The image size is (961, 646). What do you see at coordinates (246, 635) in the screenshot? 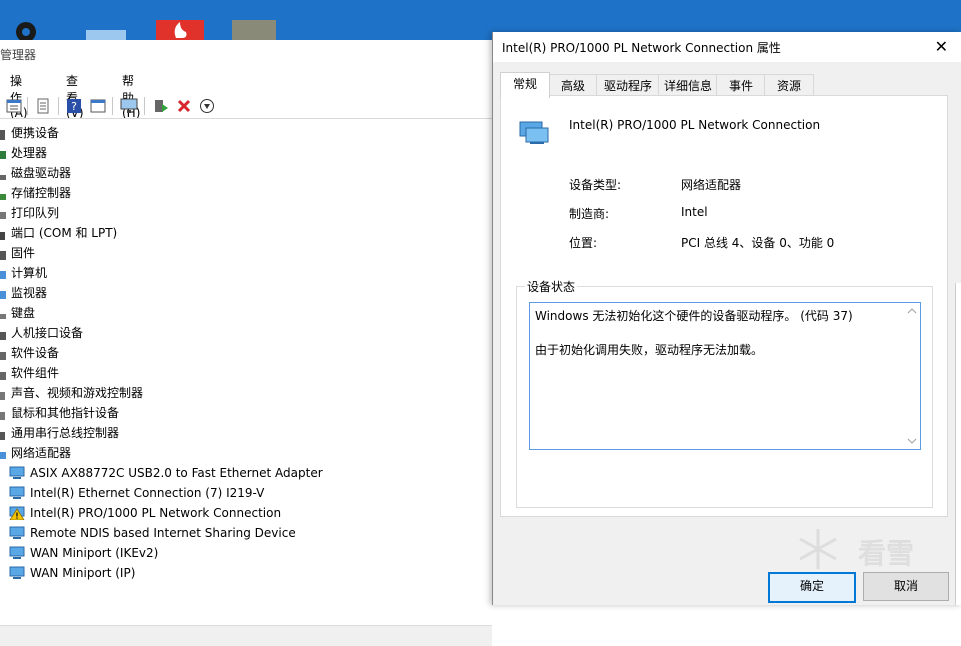
I see `horizontal-scrollbar` at bounding box center [246, 635].